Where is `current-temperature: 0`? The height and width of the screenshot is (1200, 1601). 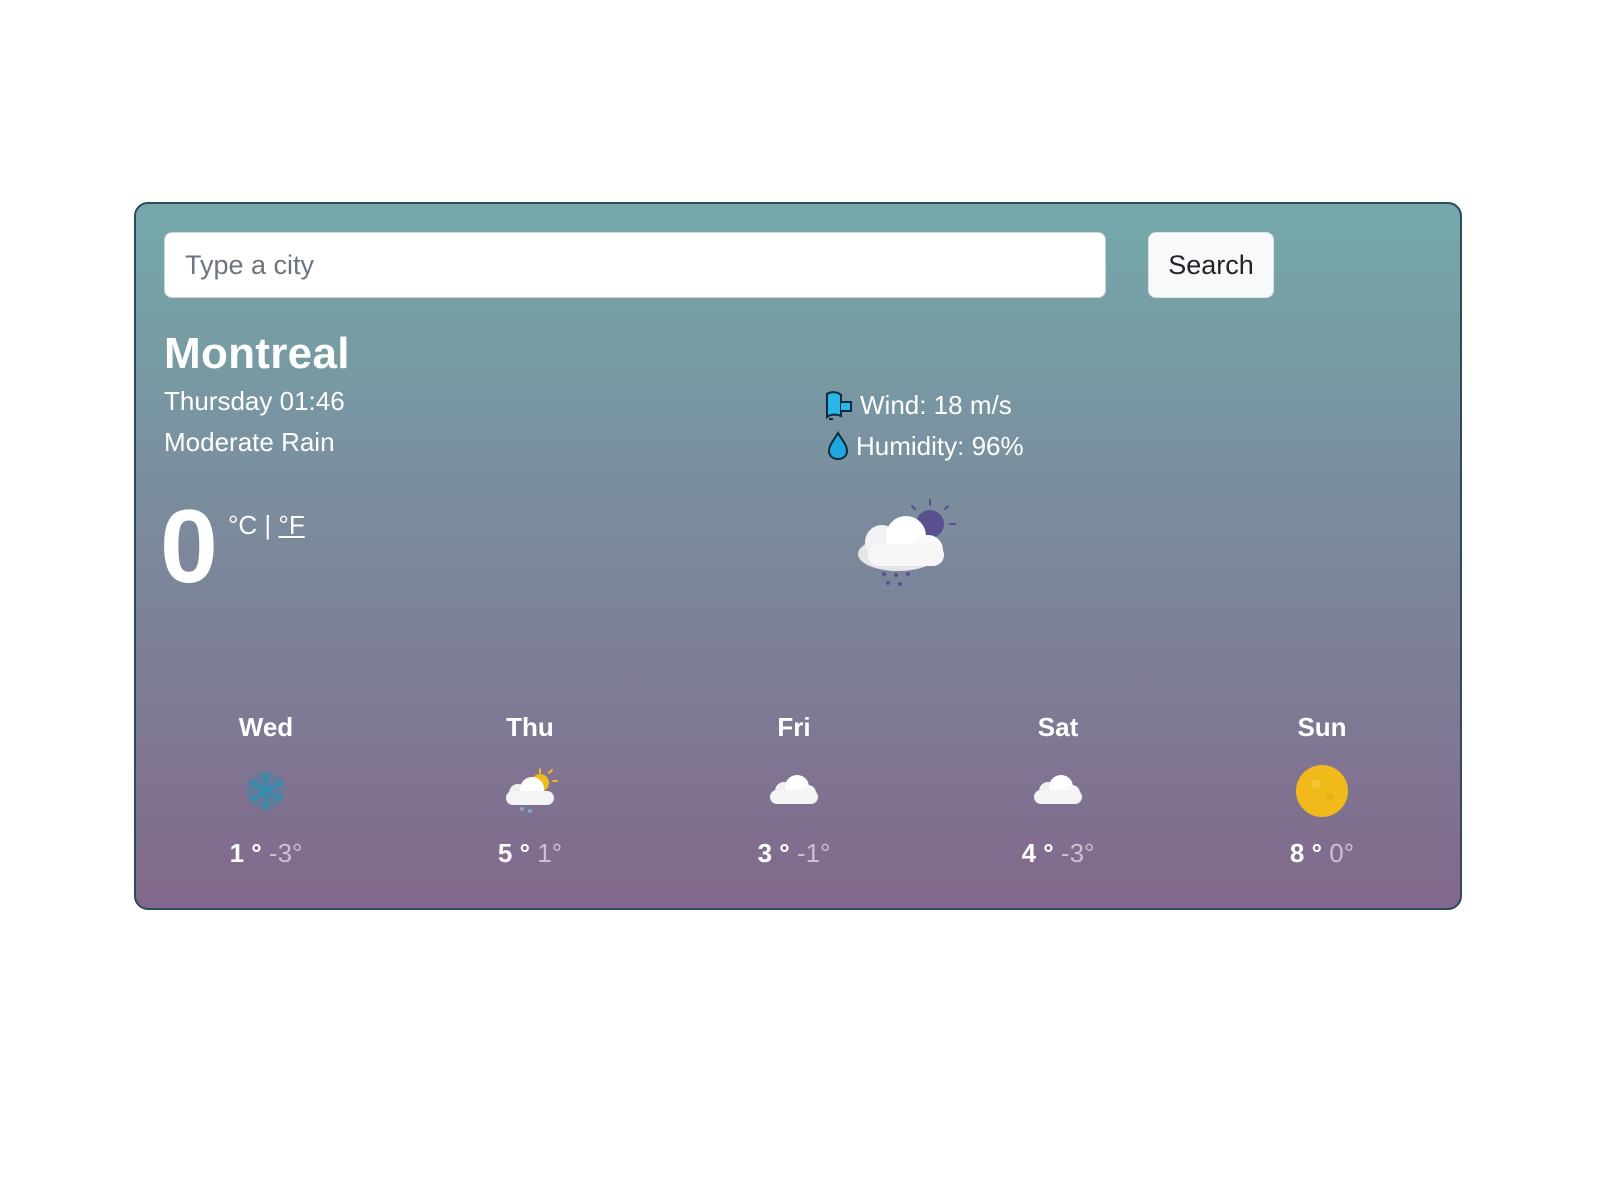
current-temperature: 0 is located at coordinates (189, 547).